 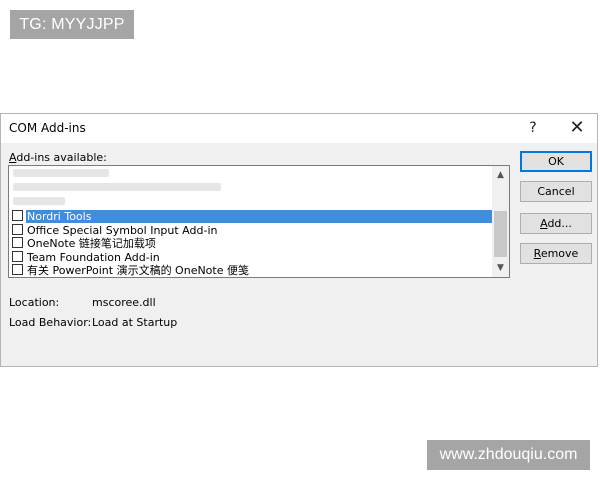 What do you see at coordinates (138, 270) in the screenshot?
I see `addin-label: 有关 PowerPoint 演示文稿的 OneNote 便笺` at bounding box center [138, 270].